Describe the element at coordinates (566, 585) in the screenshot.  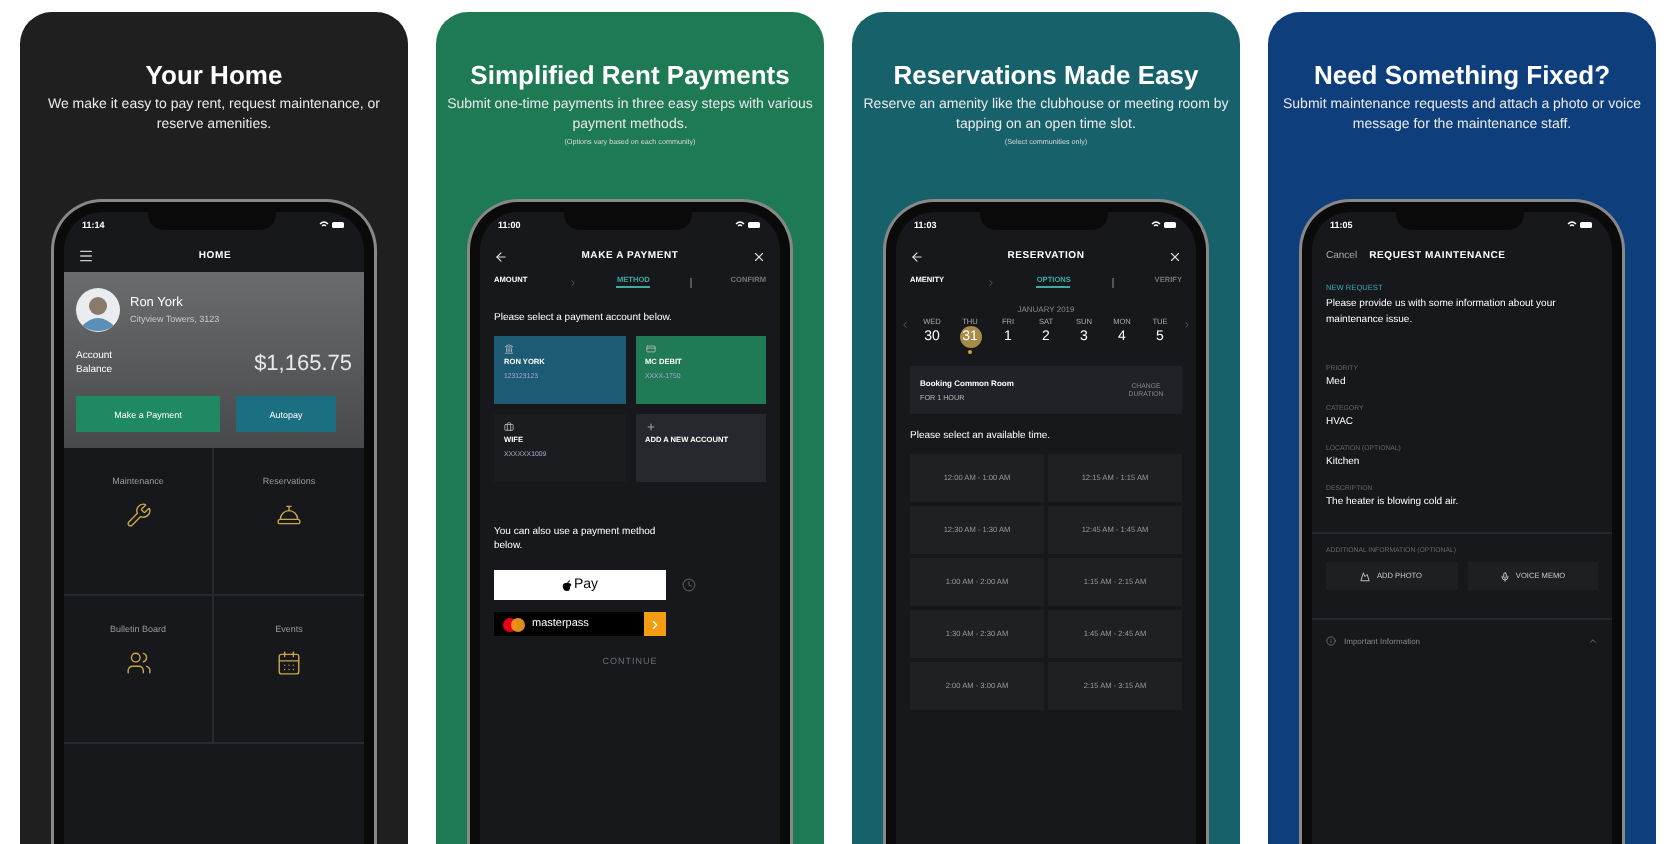
I see `apple-icon` at that location.